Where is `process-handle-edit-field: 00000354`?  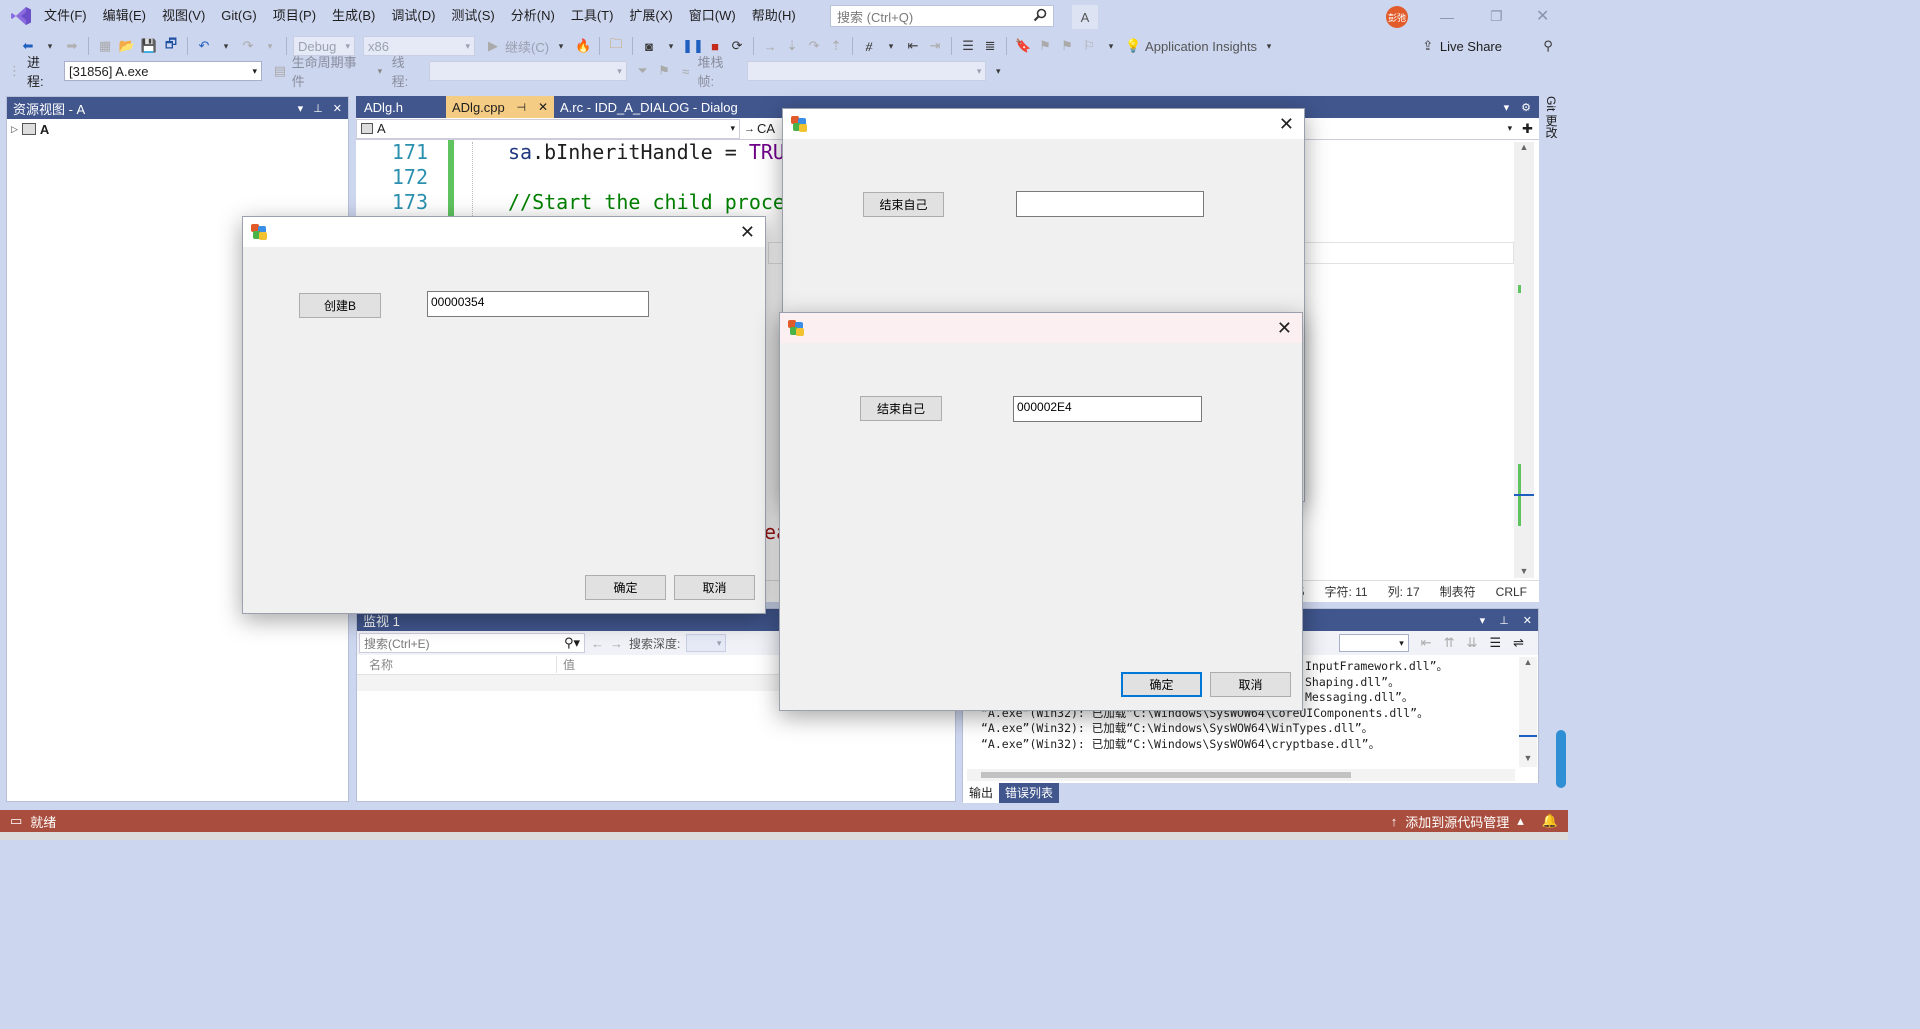 process-handle-edit-field: 00000354 is located at coordinates (538, 304).